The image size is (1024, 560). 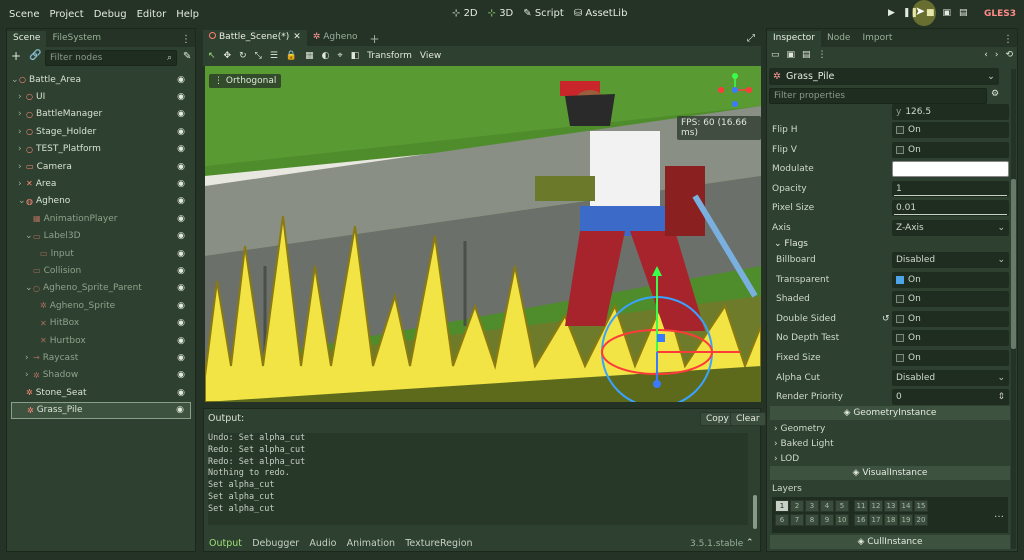 I want to click on tree-item: ⌄ ◍ Agheno ◉, so click(x=101, y=201).